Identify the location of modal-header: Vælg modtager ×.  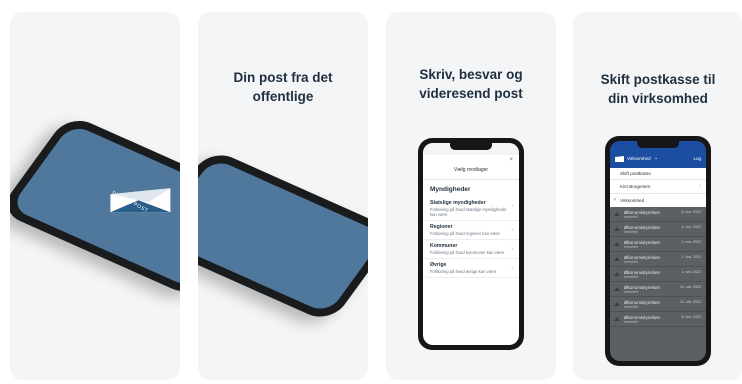
(471, 167).